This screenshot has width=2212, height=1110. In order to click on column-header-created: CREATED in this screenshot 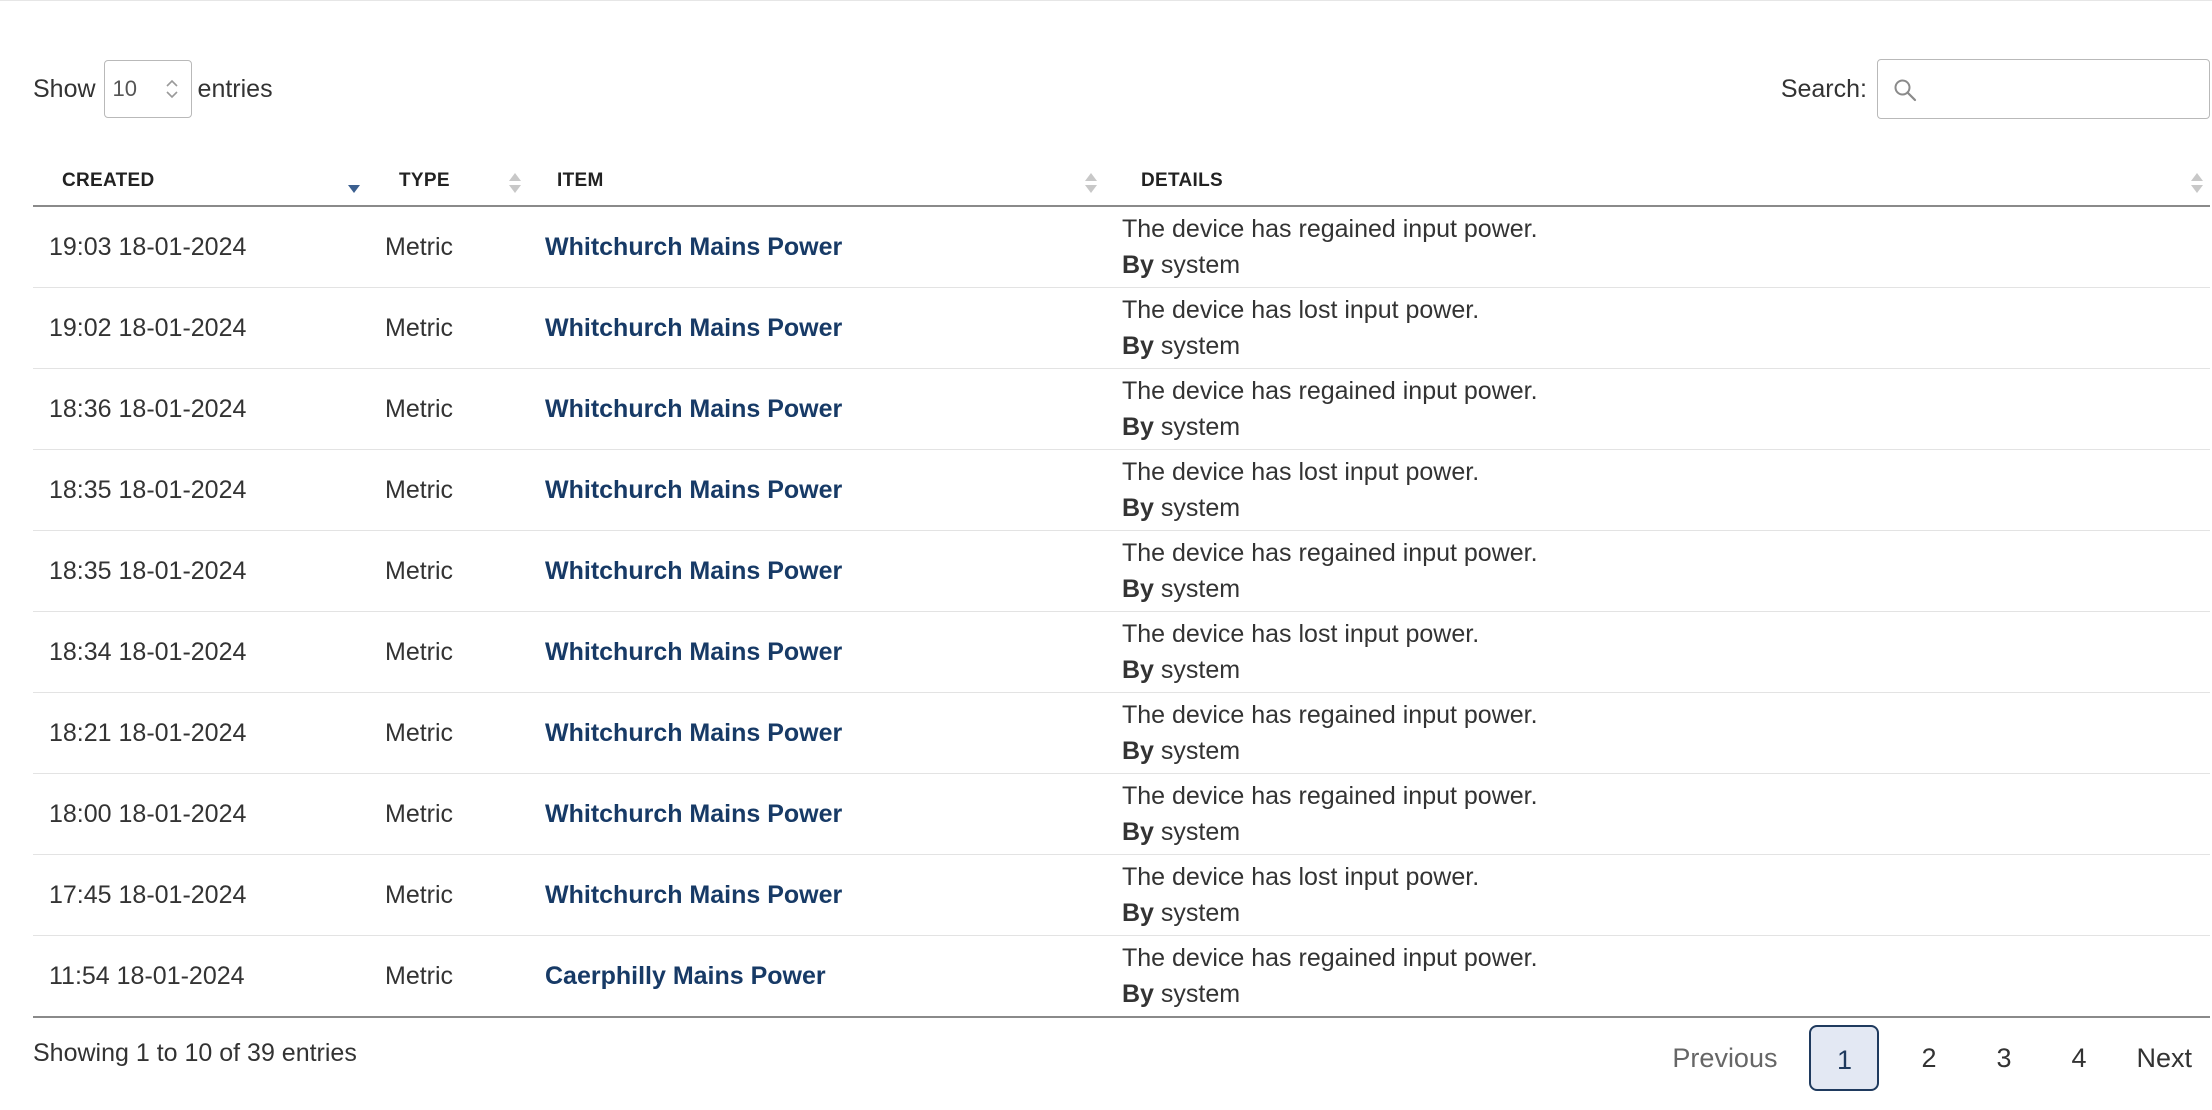, I will do `click(201, 184)`.